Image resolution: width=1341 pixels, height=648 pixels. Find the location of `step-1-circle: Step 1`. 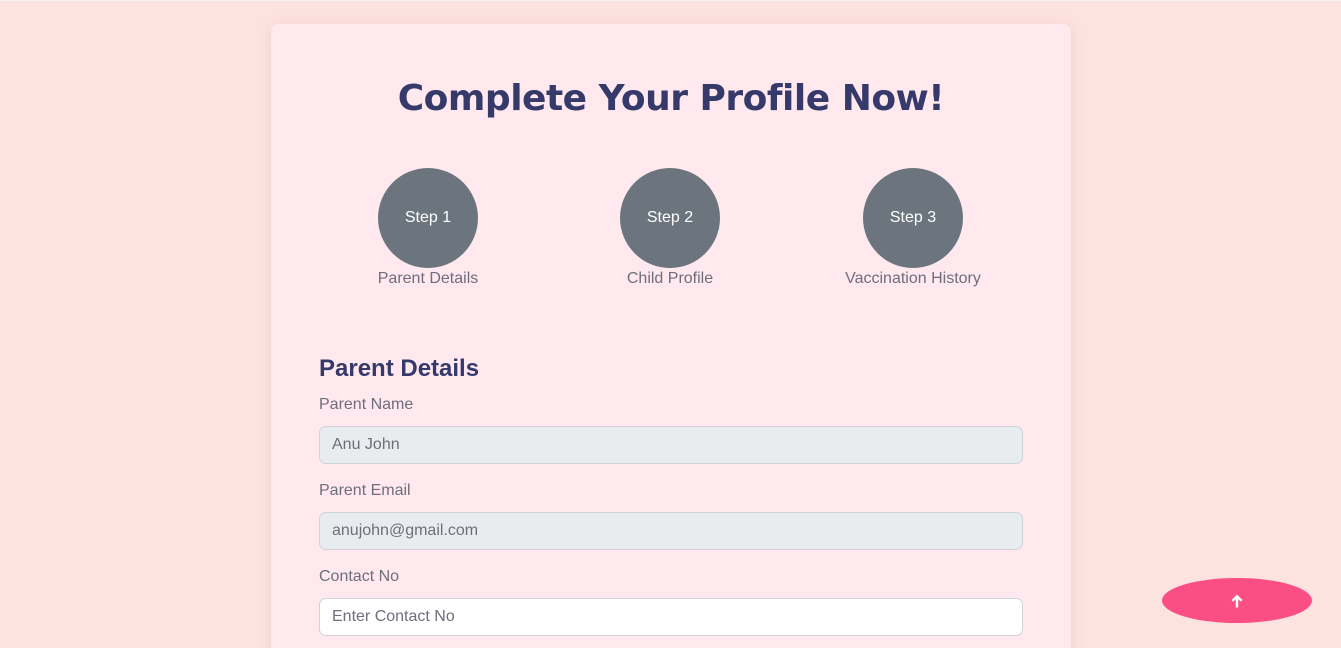

step-1-circle: Step 1 is located at coordinates (428, 218).